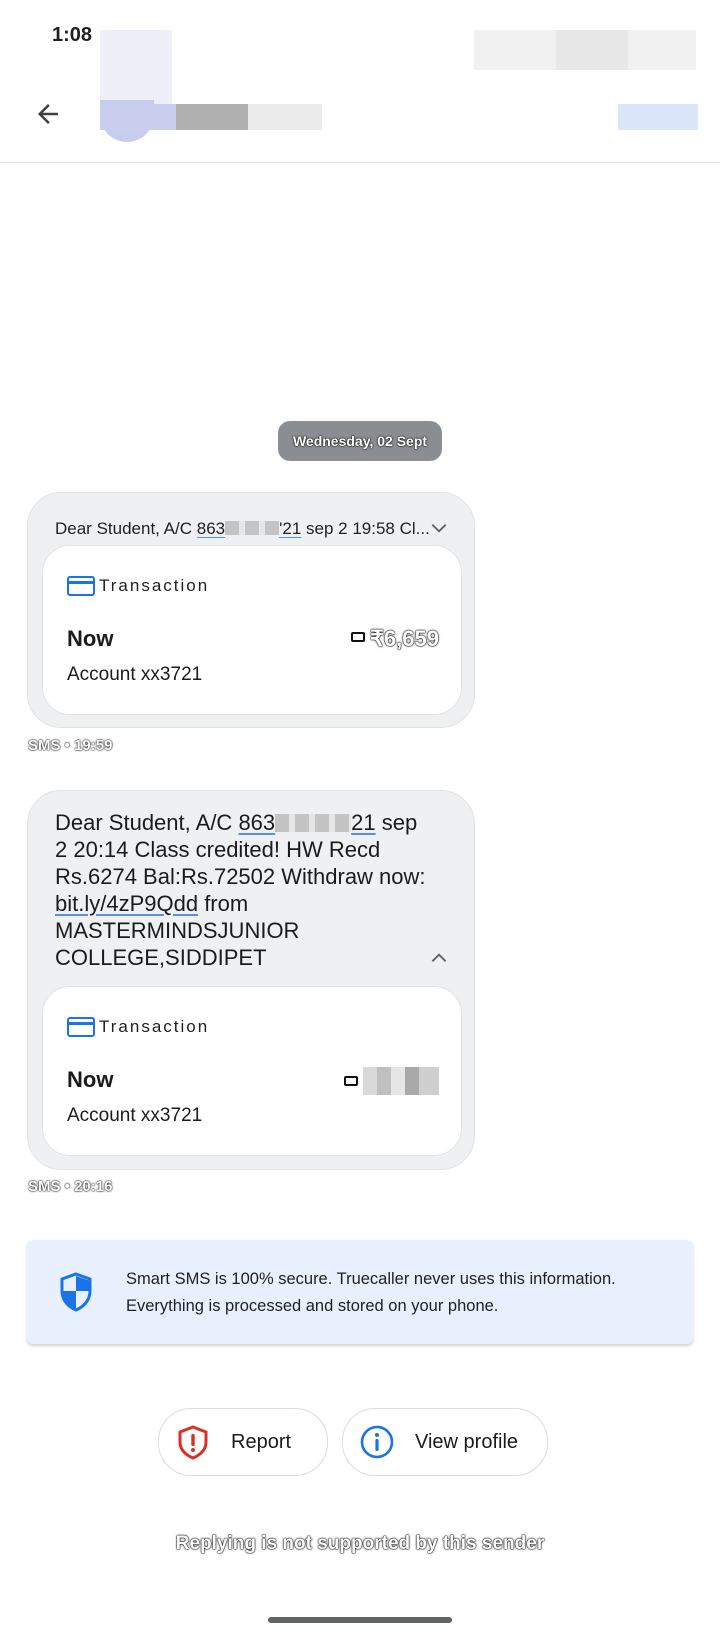 Image resolution: width=720 pixels, height=1640 pixels. Describe the element at coordinates (360, 441) in the screenshot. I see `date-chip: Wednesday, 02 Sept` at that location.